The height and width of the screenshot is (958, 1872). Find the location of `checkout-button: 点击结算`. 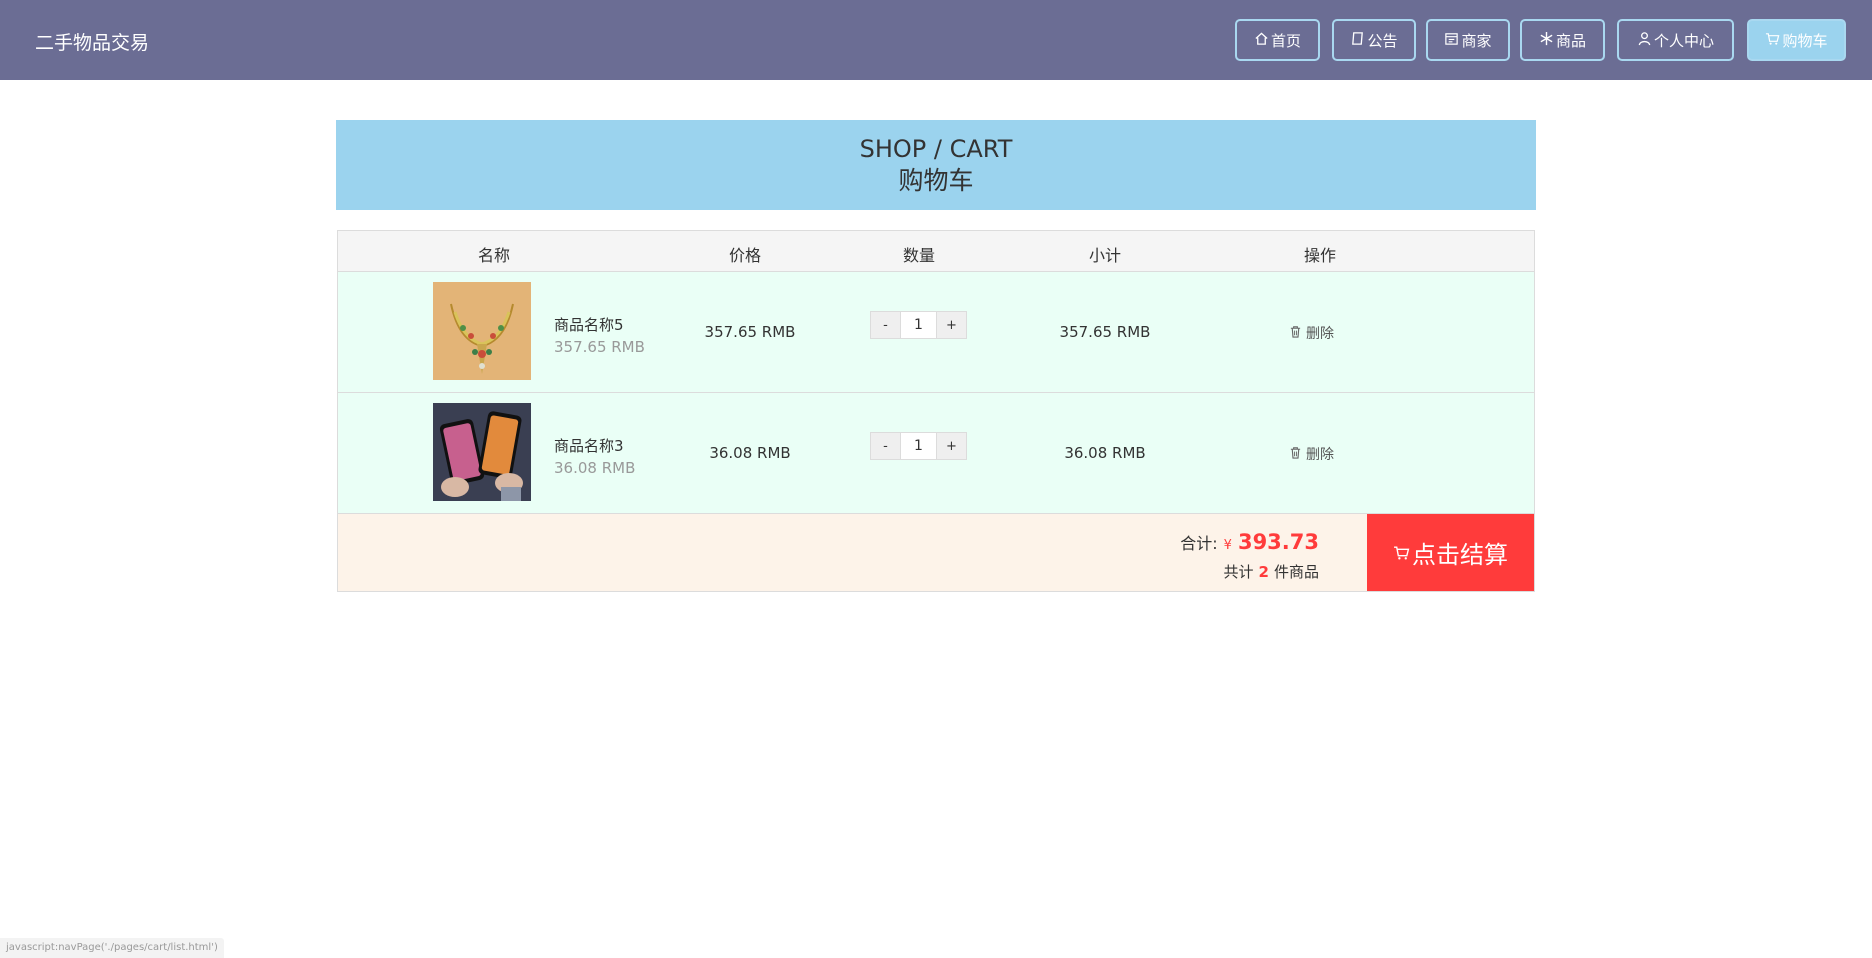

checkout-button: 点击结算 is located at coordinates (1450, 552).